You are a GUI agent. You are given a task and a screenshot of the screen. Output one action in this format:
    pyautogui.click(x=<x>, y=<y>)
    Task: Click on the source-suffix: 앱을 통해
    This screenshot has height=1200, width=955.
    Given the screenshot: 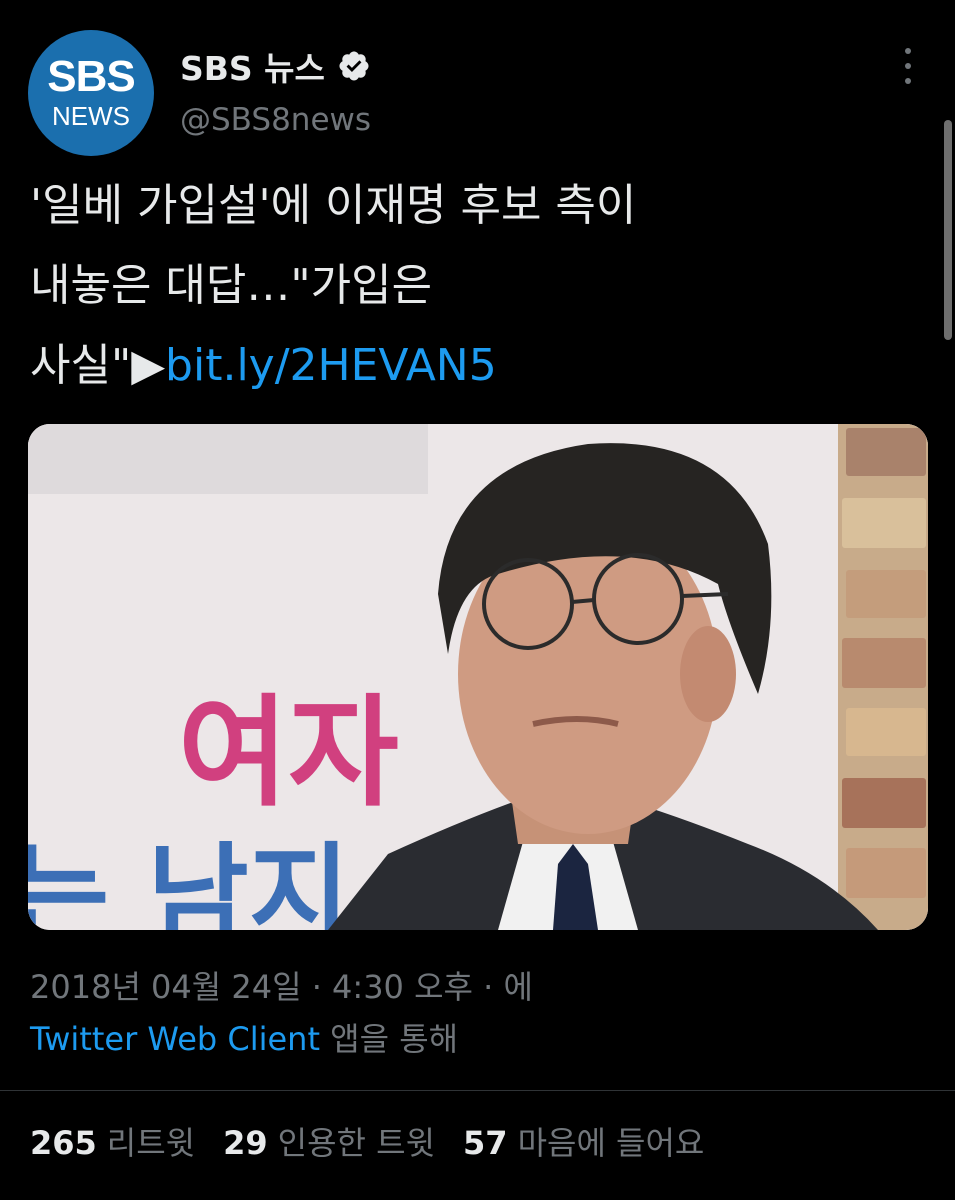 What is the action you would take?
    pyautogui.click(x=394, y=1039)
    